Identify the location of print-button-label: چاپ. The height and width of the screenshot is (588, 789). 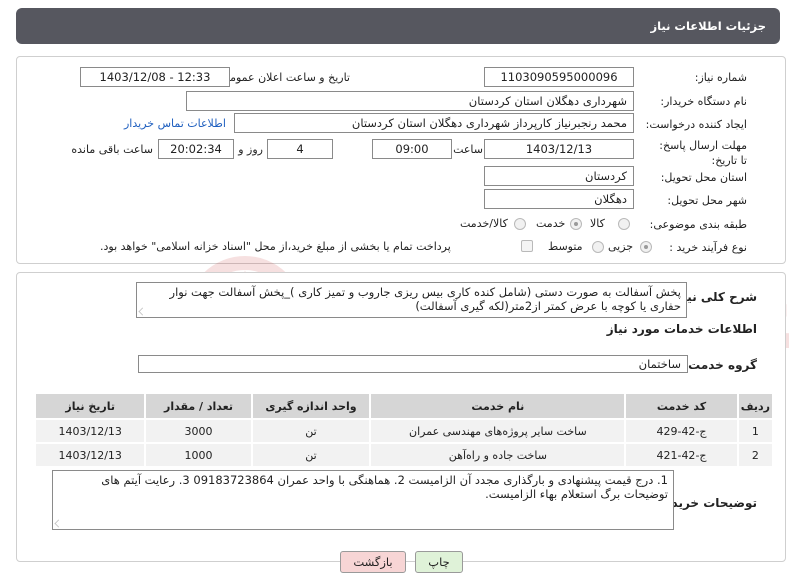
(439, 562).